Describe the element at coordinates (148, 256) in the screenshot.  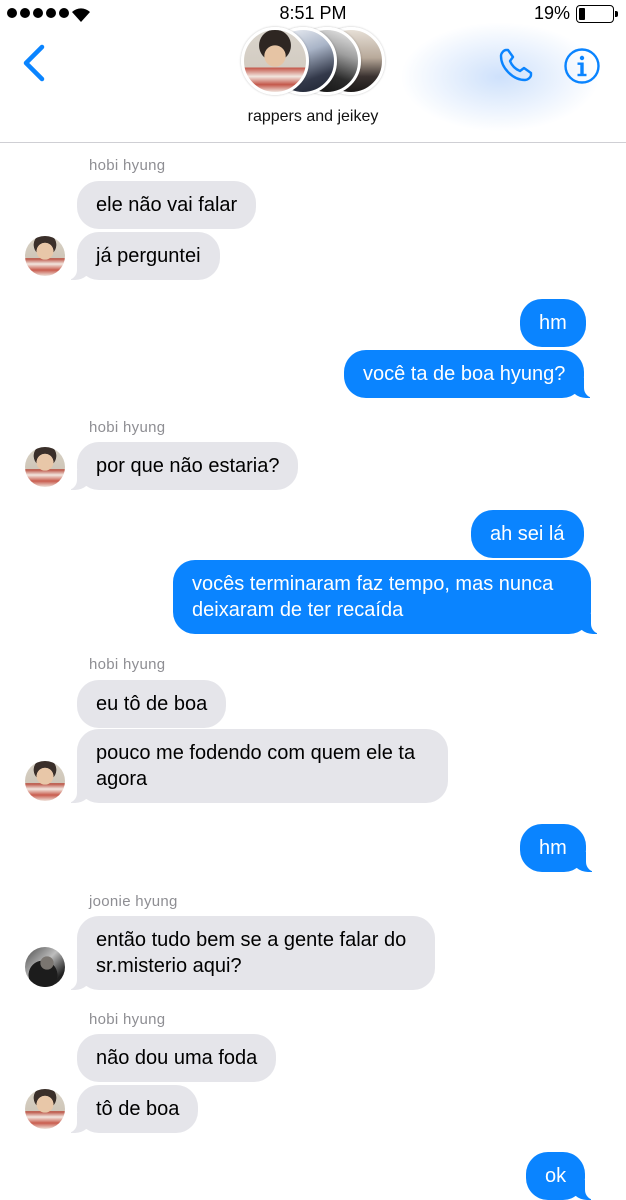
I see `message-text: já perguntei` at that location.